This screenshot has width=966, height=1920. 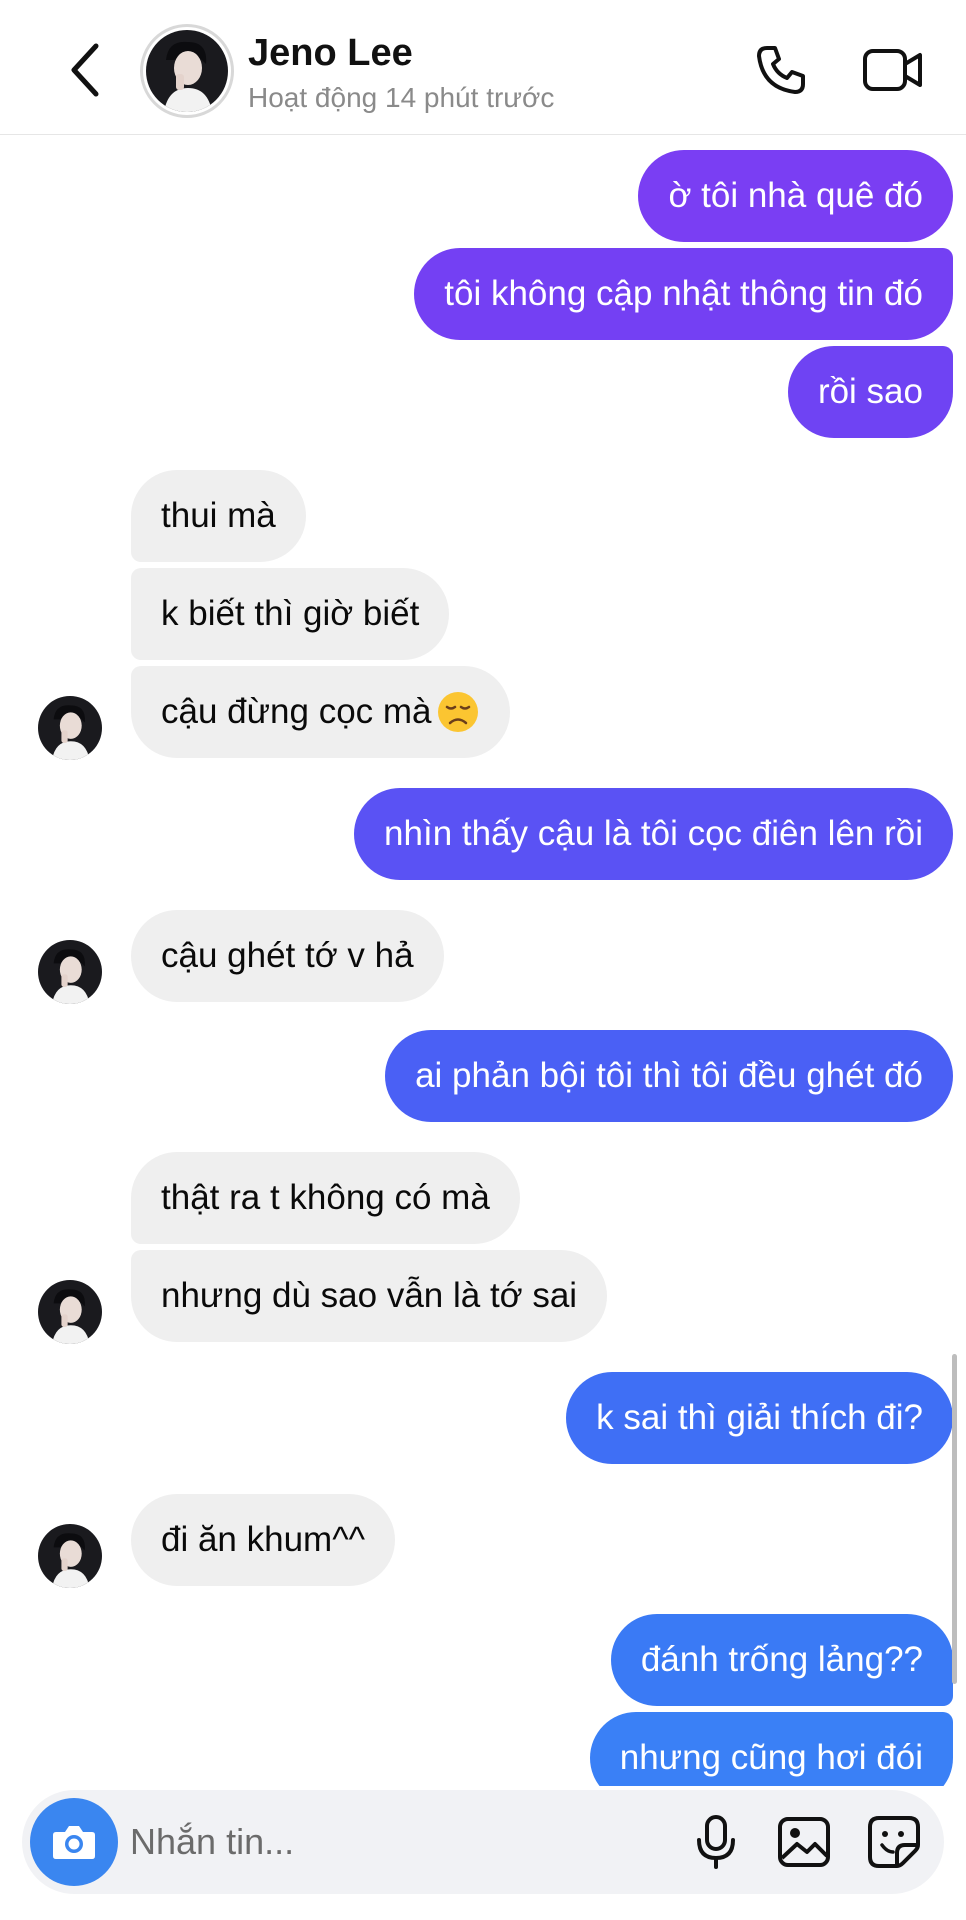 What do you see at coordinates (795, 196) in the screenshot?
I see `outgoing-message: ờ tôi nhà quê đó` at bounding box center [795, 196].